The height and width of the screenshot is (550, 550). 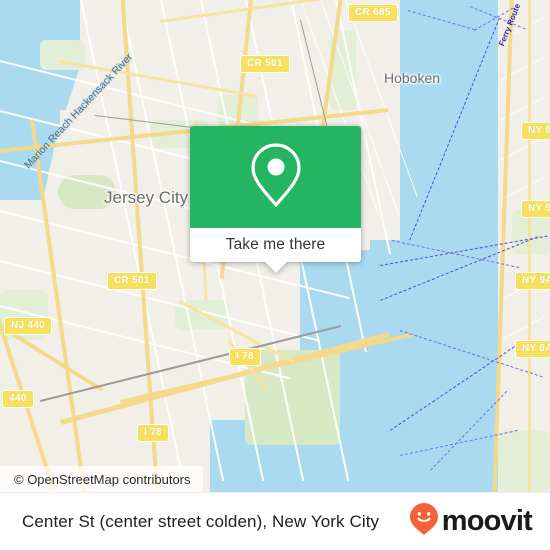 I want to click on take-me-there-label: Take me there, so click(x=275, y=244).